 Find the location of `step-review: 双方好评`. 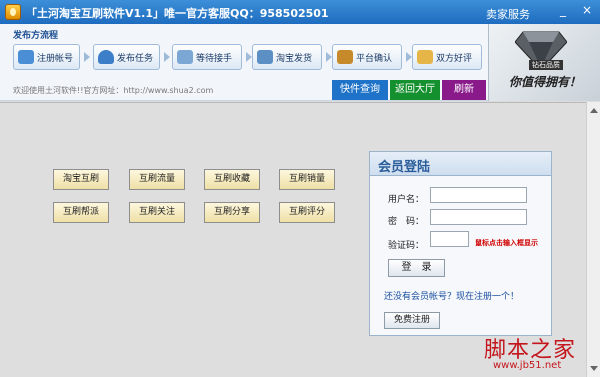

step-review: 双方好评 is located at coordinates (447, 57).